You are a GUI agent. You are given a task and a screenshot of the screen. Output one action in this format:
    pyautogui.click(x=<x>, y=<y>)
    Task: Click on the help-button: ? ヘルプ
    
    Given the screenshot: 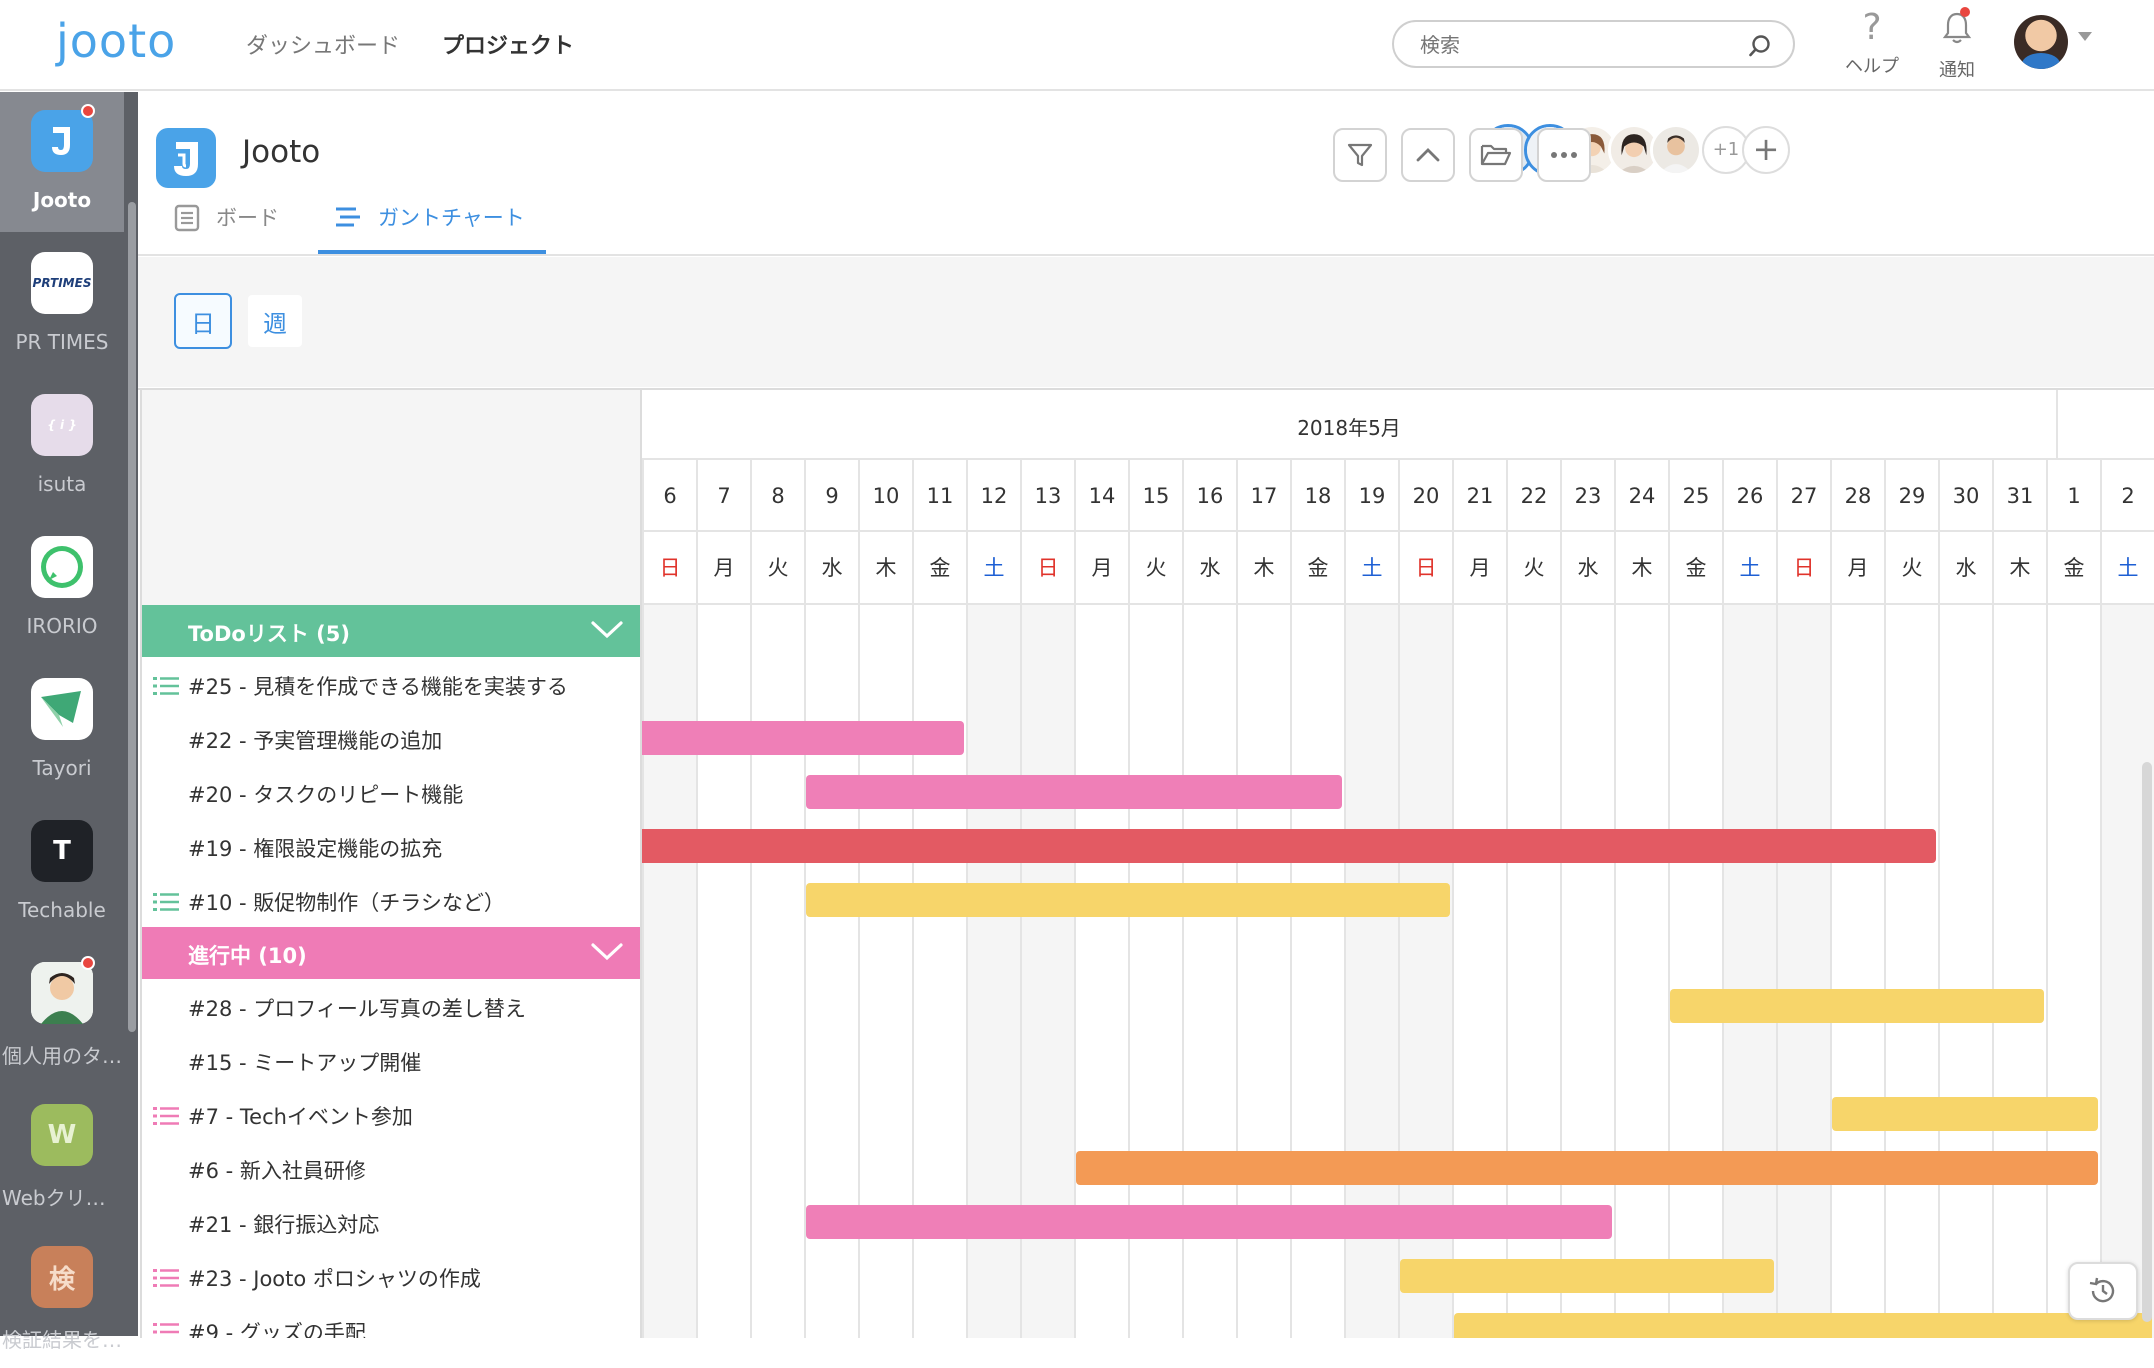 What is the action you would take?
    pyautogui.click(x=1872, y=42)
    